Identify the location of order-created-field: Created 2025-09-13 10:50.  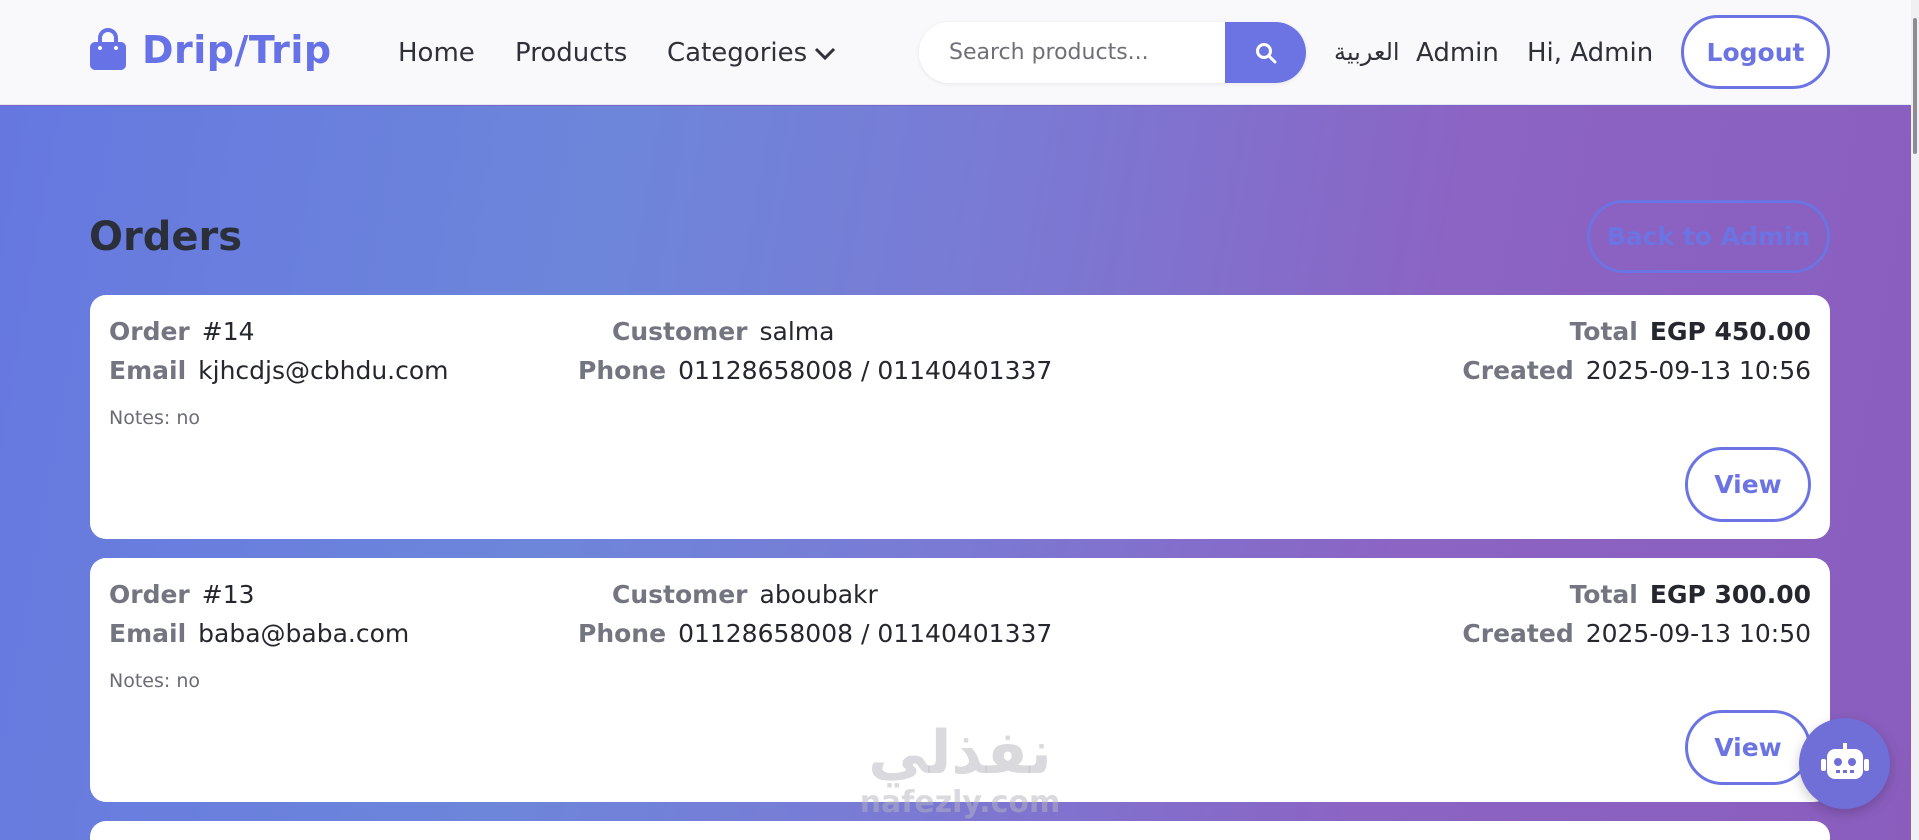
(1636, 633).